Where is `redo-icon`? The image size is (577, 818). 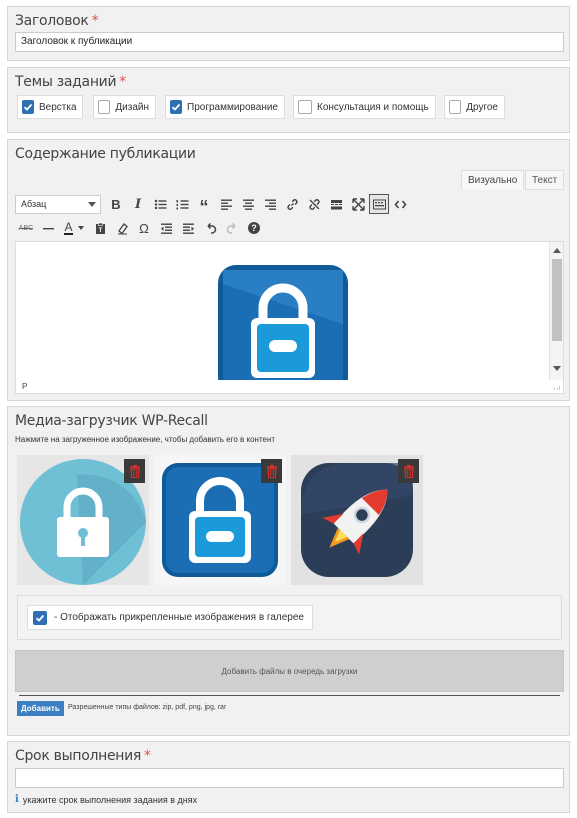 redo-icon is located at coordinates (232, 228).